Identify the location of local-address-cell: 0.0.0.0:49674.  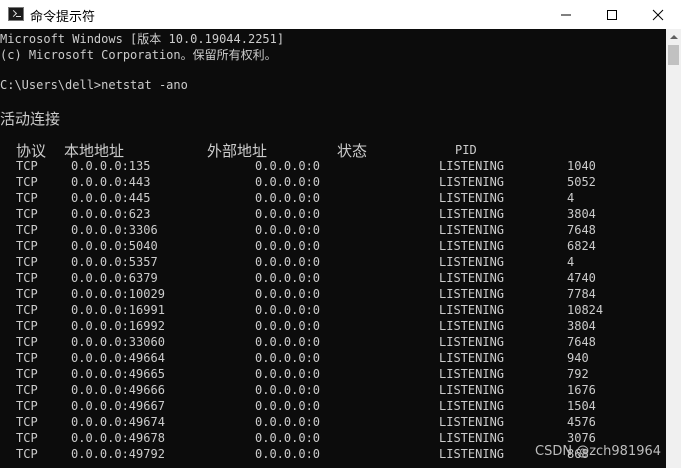
(118, 422).